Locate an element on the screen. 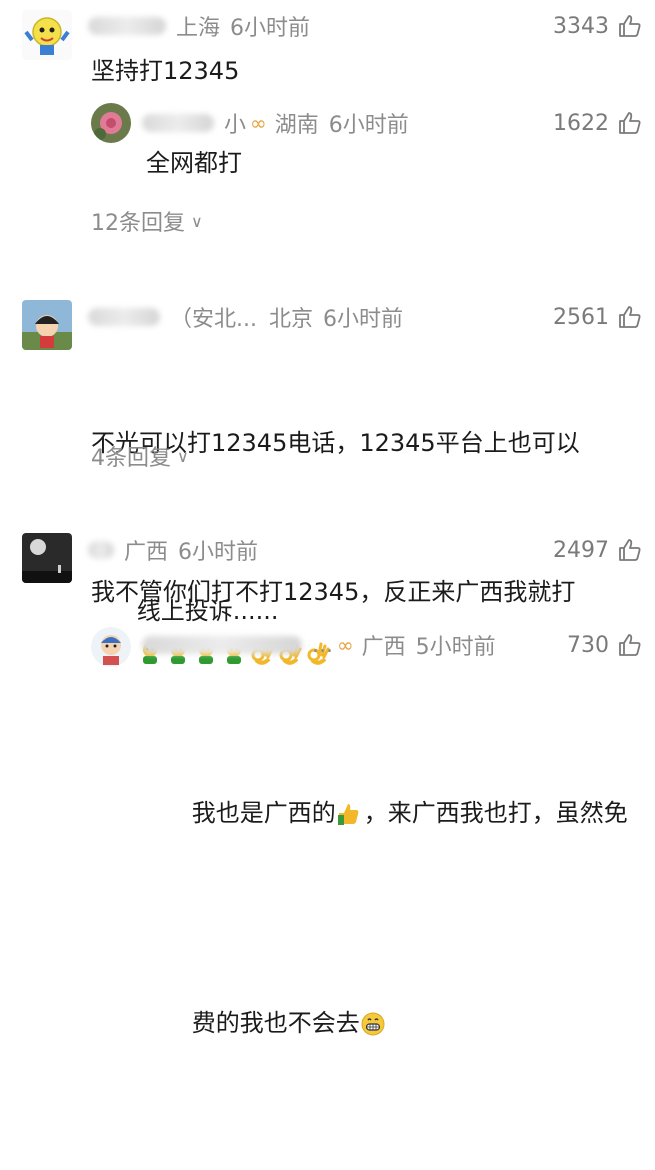  like-button: 2497 is located at coordinates (598, 550).